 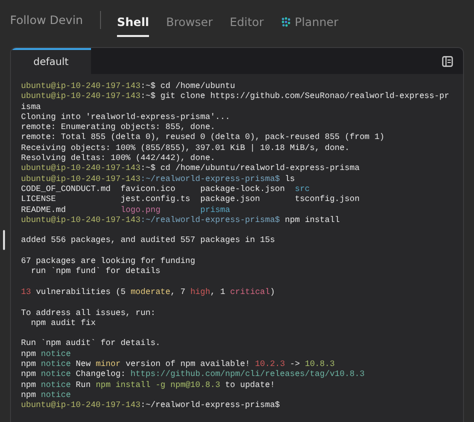 What do you see at coordinates (309, 23) in the screenshot?
I see `view-tab: Planner` at bounding box center [309, 23].